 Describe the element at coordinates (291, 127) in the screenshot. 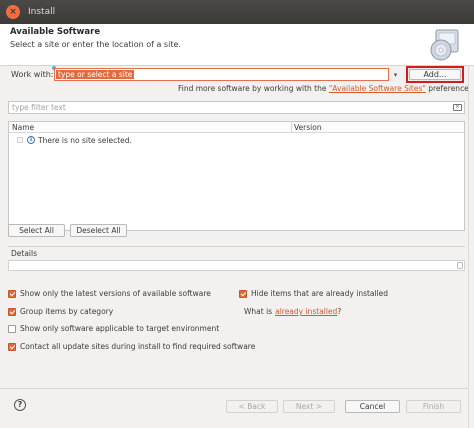

I see `column-divider` at that location.